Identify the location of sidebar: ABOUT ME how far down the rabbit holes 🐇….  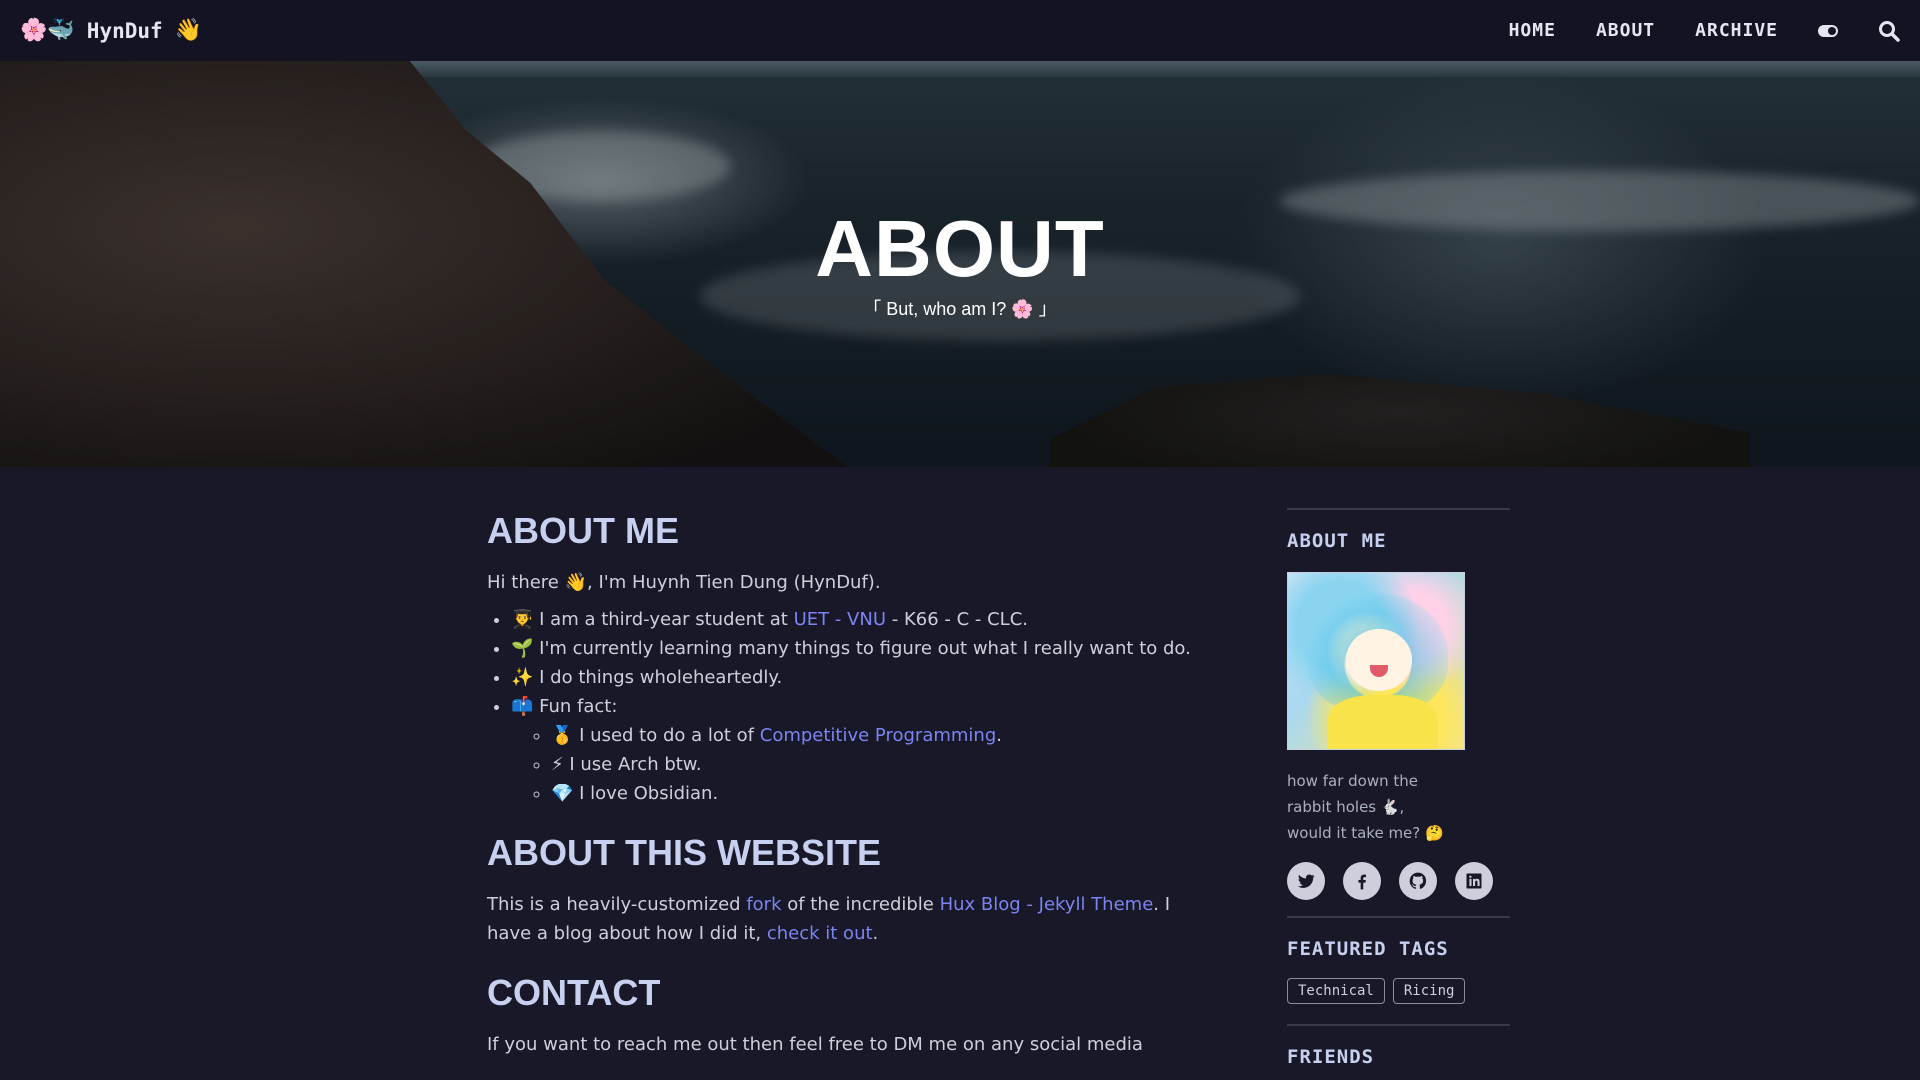
(1398, 788).